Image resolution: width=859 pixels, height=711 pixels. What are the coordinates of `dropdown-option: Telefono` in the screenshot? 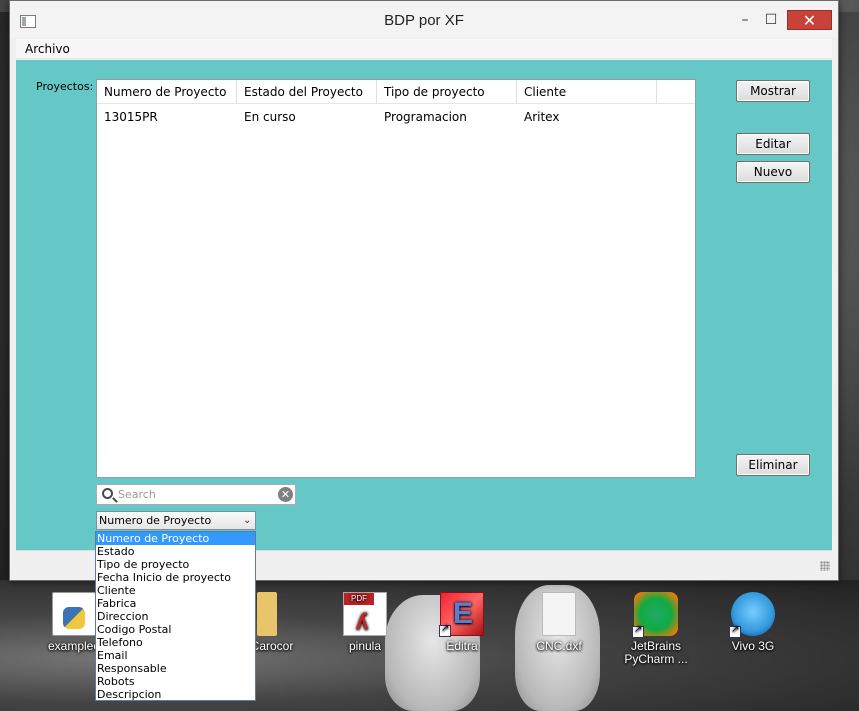 It's located at (175, 642).